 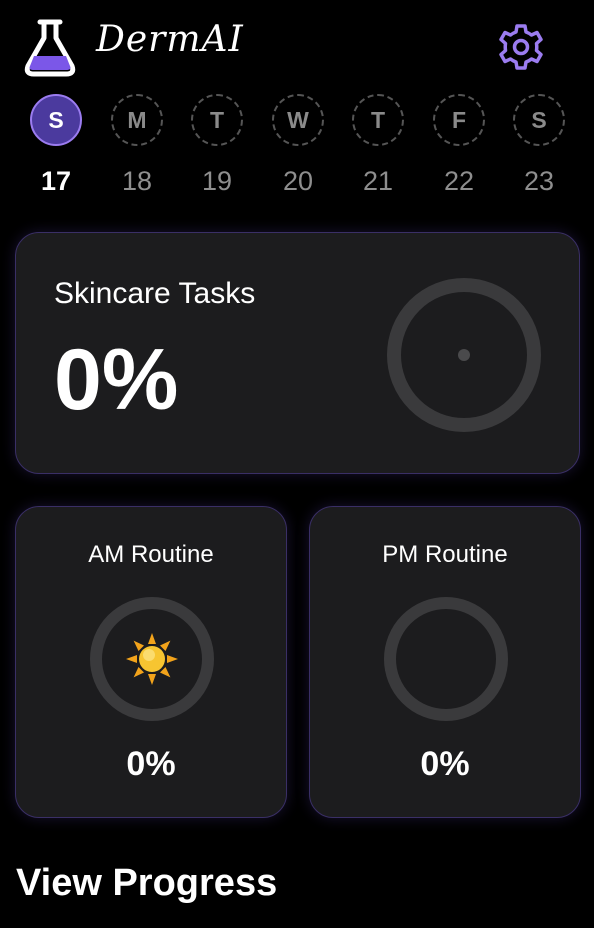 What do you see at coordinates (461, 149) in the screenshot?
I see `day-friday-22: F 22` at bounding box center [461, 149].